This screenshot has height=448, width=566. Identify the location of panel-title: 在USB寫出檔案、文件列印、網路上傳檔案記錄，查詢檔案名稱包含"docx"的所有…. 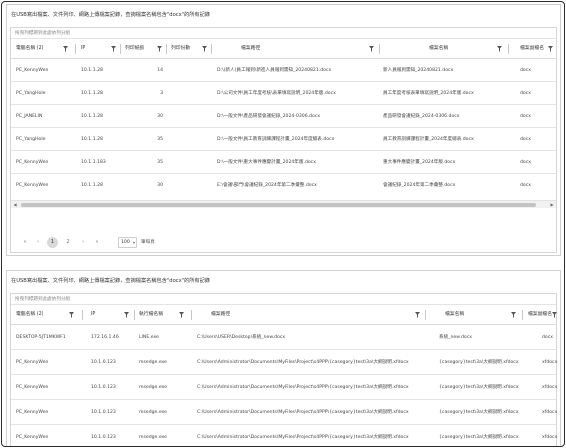
(110, 15).